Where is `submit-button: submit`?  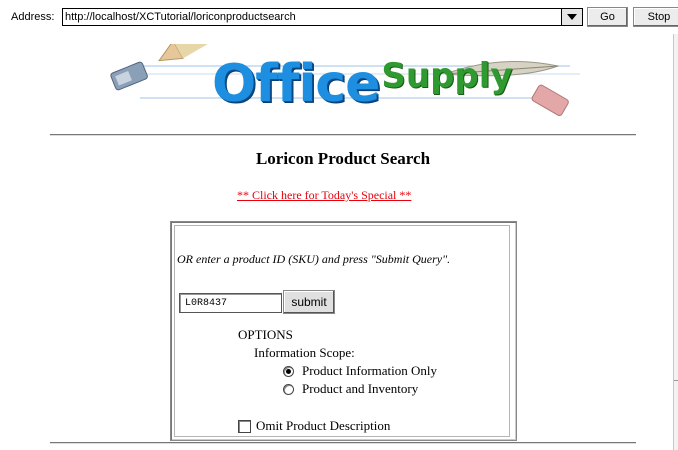
submit-button: submit is located at coordinates (309, 302).